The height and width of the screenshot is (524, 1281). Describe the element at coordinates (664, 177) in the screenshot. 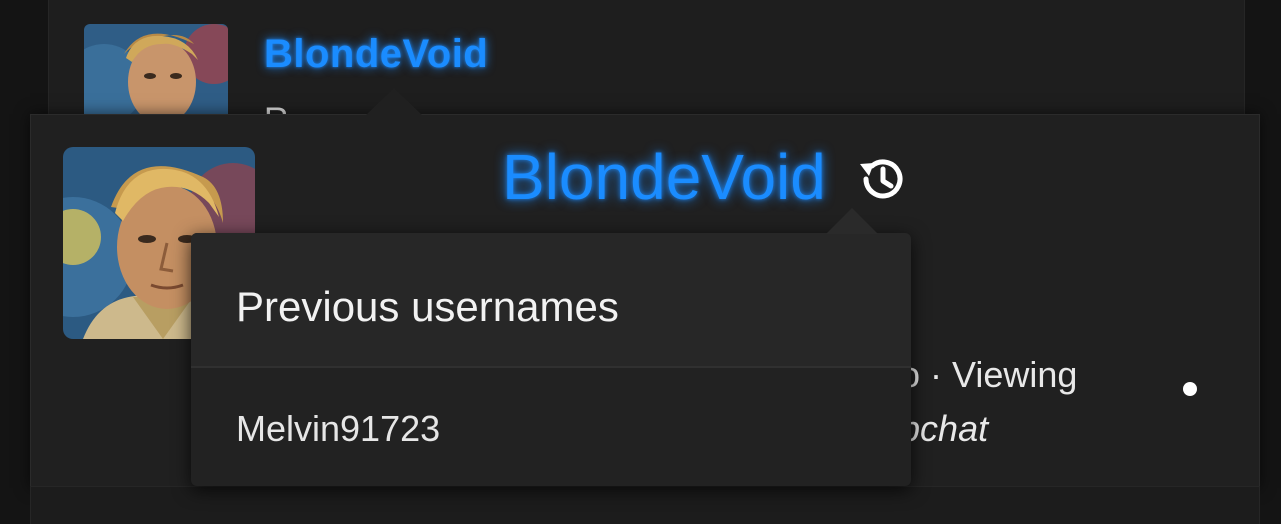

I see `user-card-username: BlondeVoid` at that location.